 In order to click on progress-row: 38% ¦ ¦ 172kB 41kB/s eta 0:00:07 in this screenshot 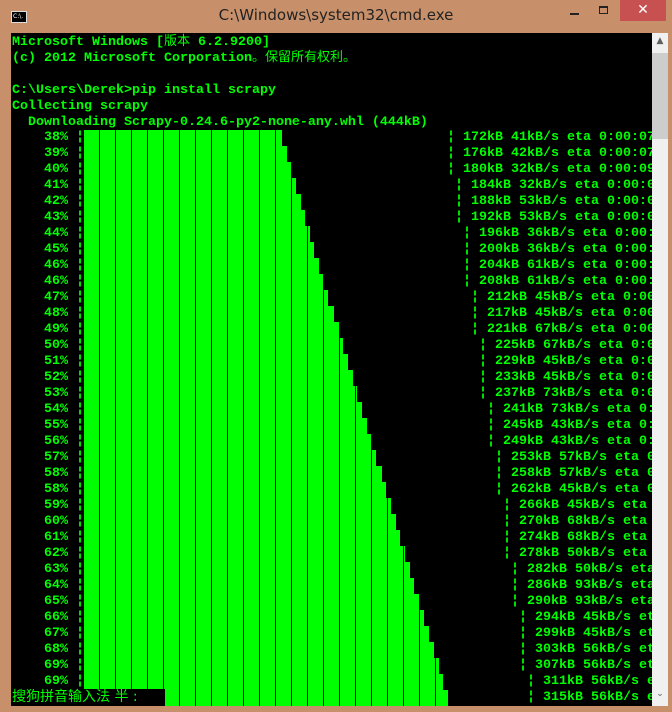, I will do `click(331, 138)`.